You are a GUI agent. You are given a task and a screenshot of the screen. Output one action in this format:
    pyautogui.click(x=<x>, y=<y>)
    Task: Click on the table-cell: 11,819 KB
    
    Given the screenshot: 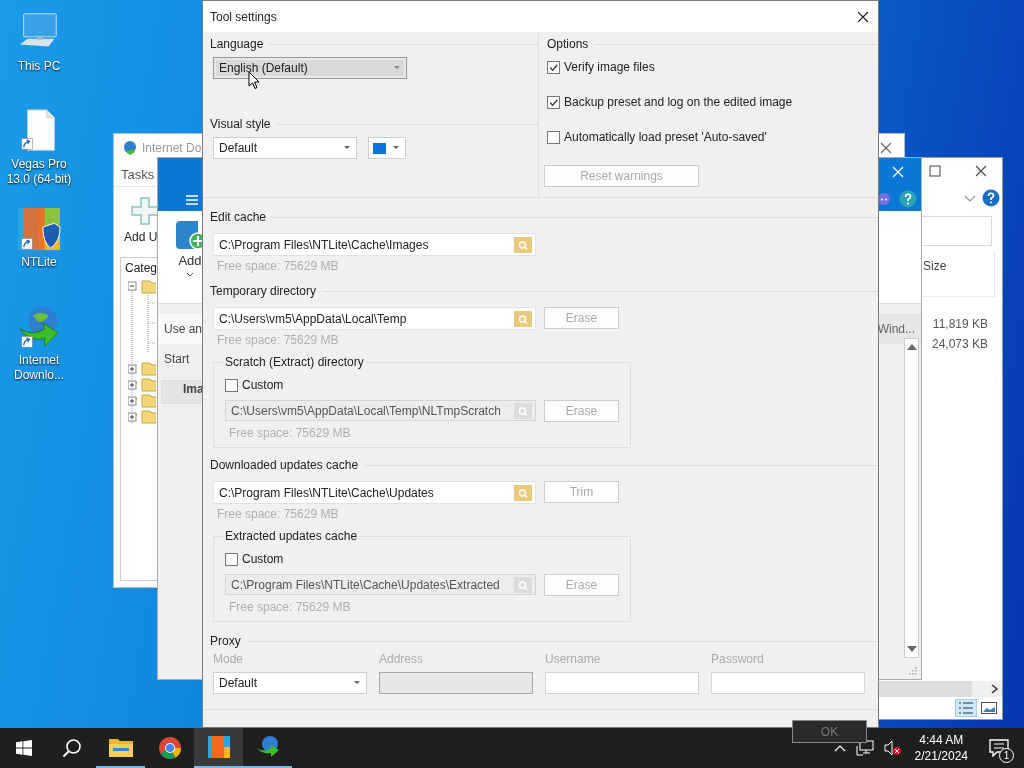 What is the action you would take?
    pyautogui.click(x=960, y=324)
    